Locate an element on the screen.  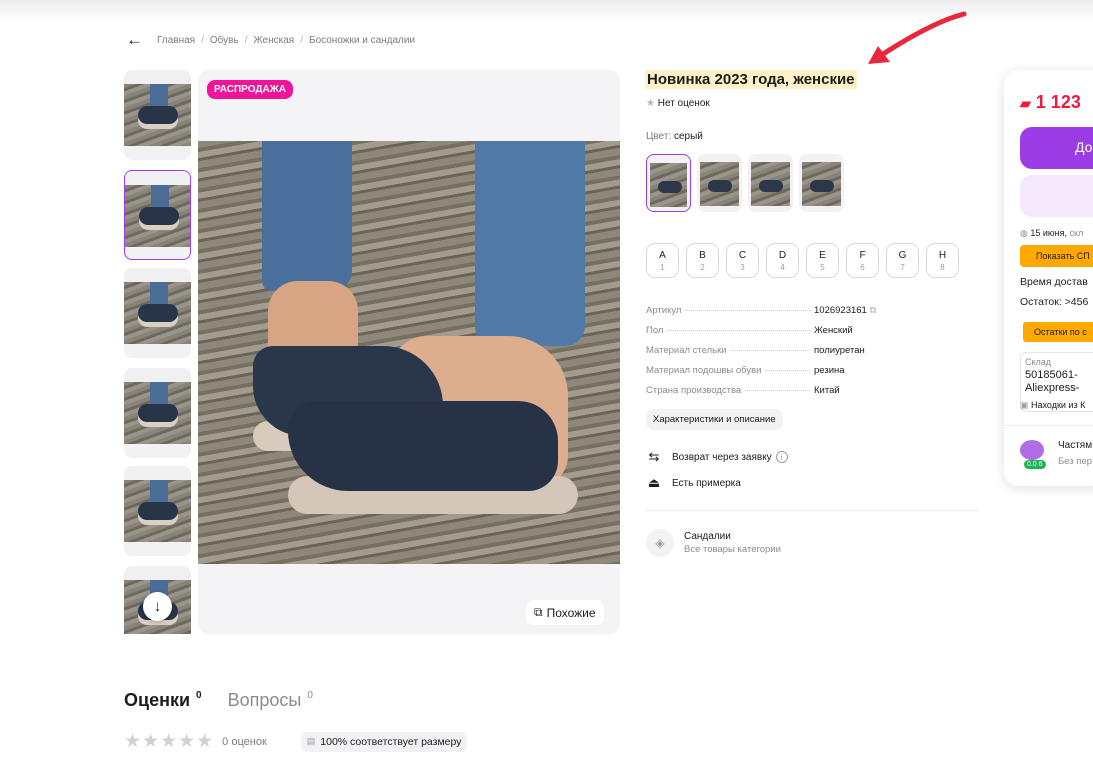
delivery-time: Время достав is located at coordinates (1054, 282).